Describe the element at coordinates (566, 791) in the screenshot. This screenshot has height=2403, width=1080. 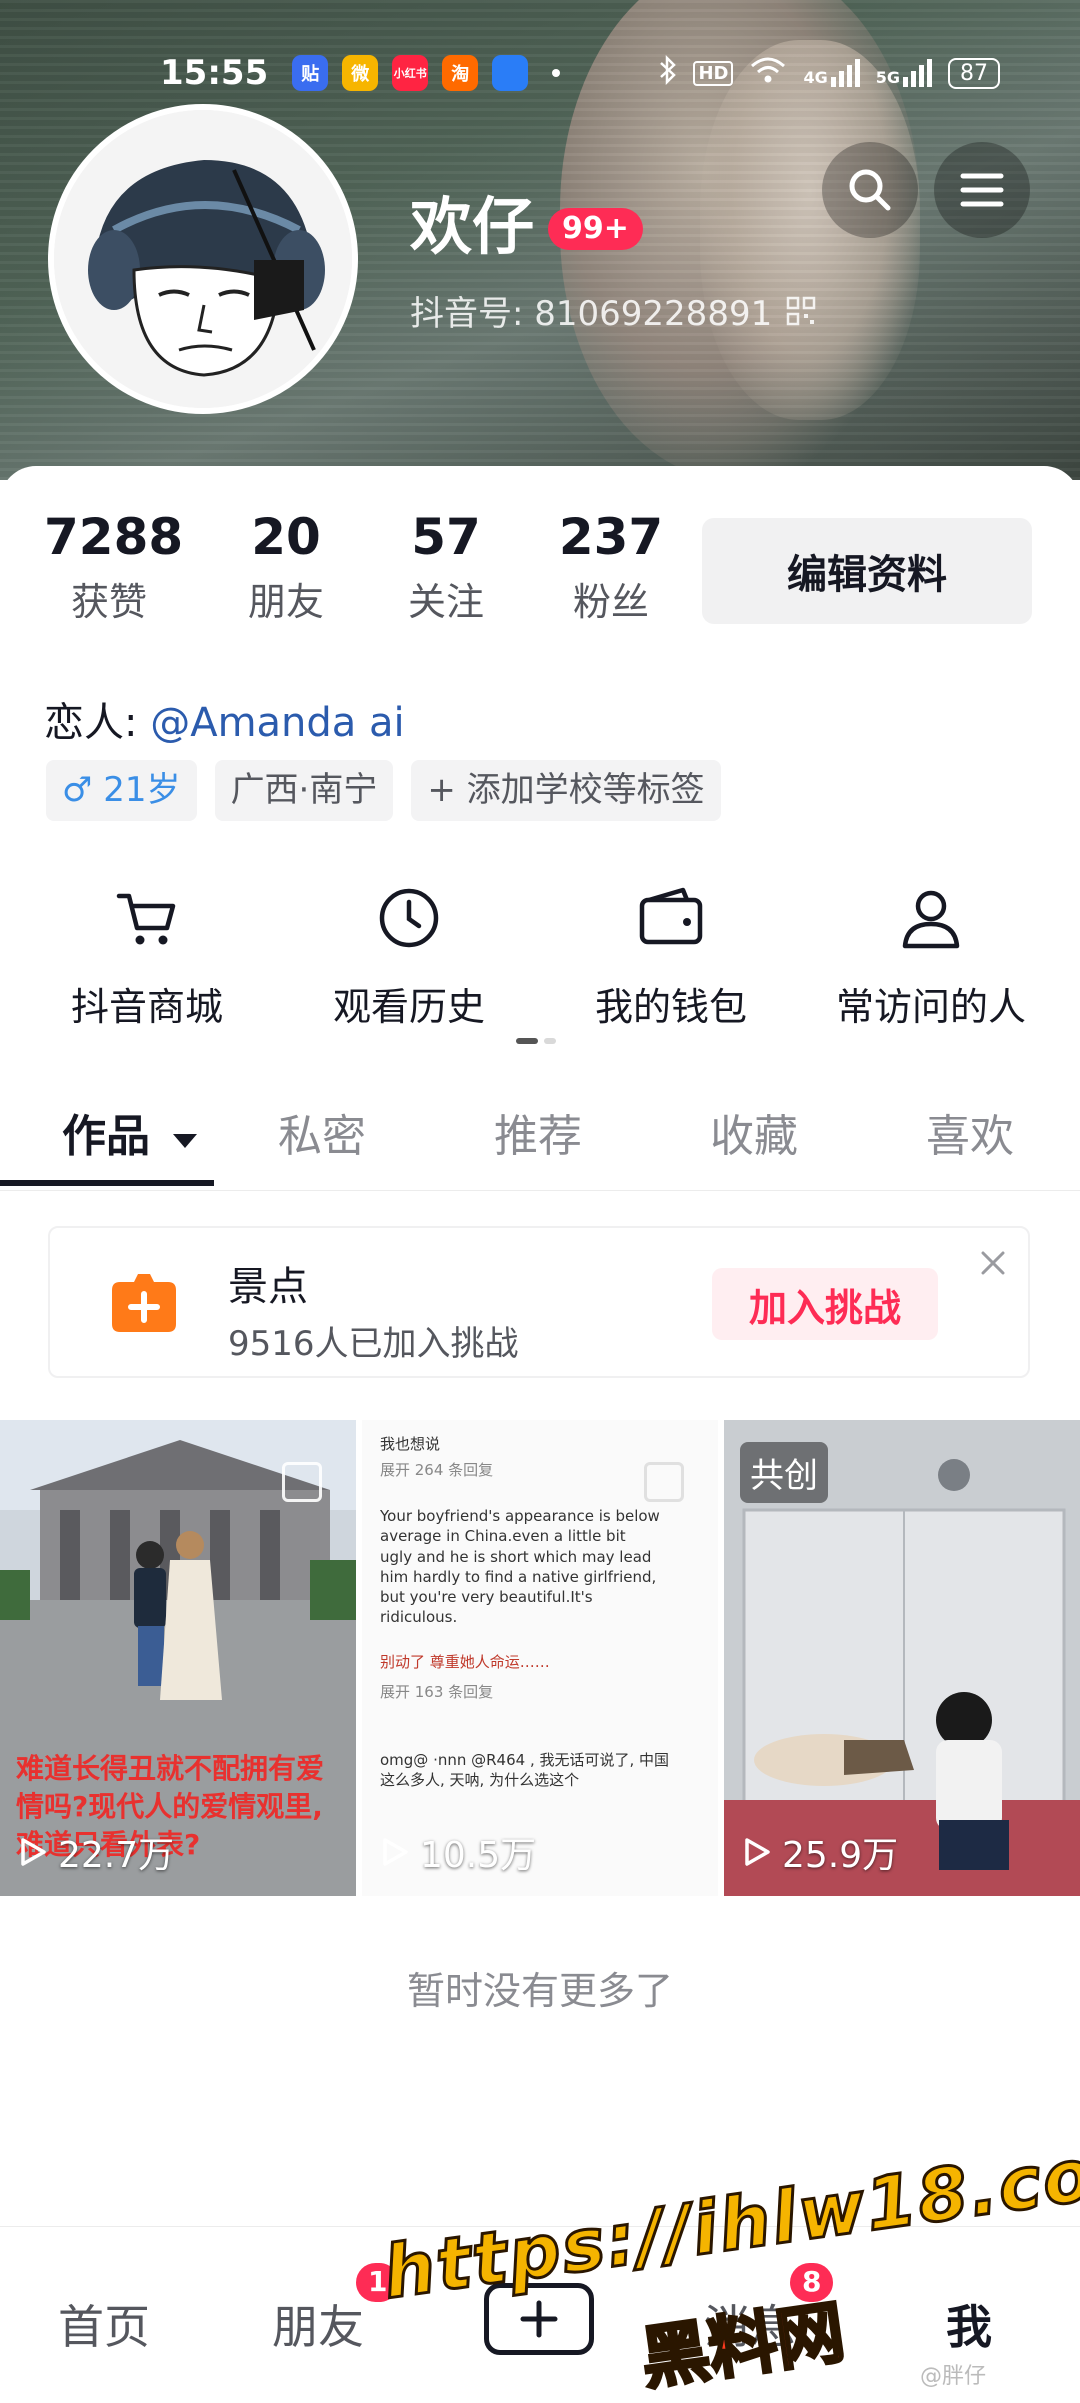
I see `add-school-tag: + 添加学校等标签` at that location.